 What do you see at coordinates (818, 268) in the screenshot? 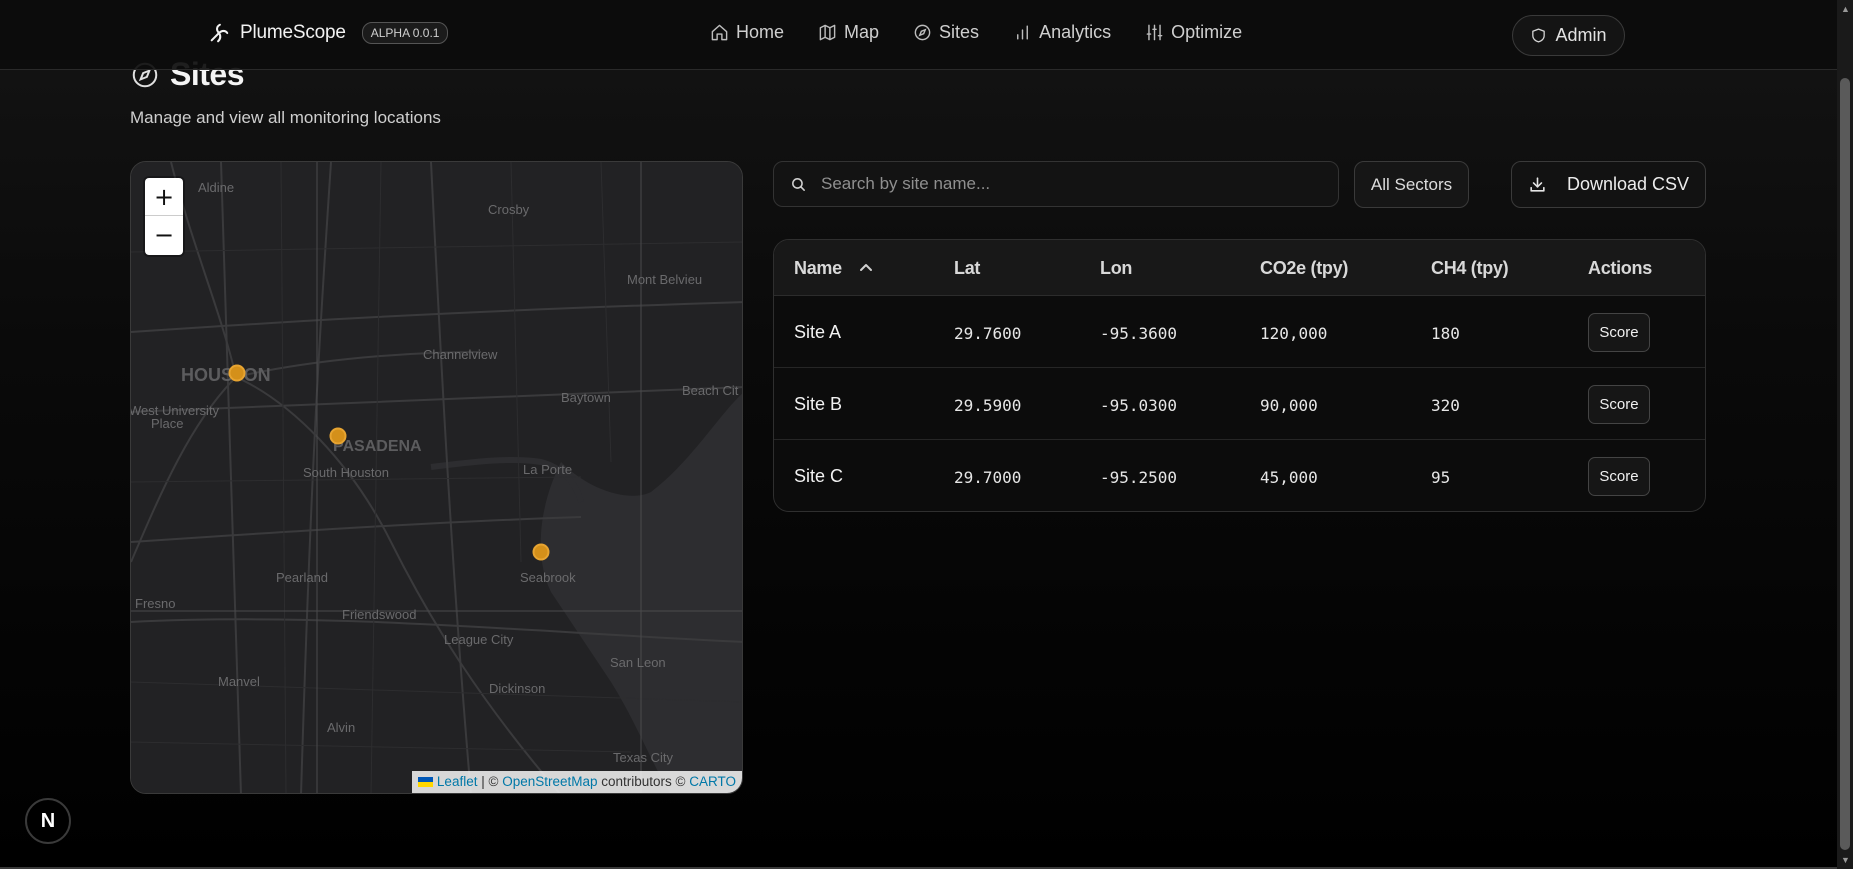
I see `column-header-name-label: Name` at bounding box center [818, 268].